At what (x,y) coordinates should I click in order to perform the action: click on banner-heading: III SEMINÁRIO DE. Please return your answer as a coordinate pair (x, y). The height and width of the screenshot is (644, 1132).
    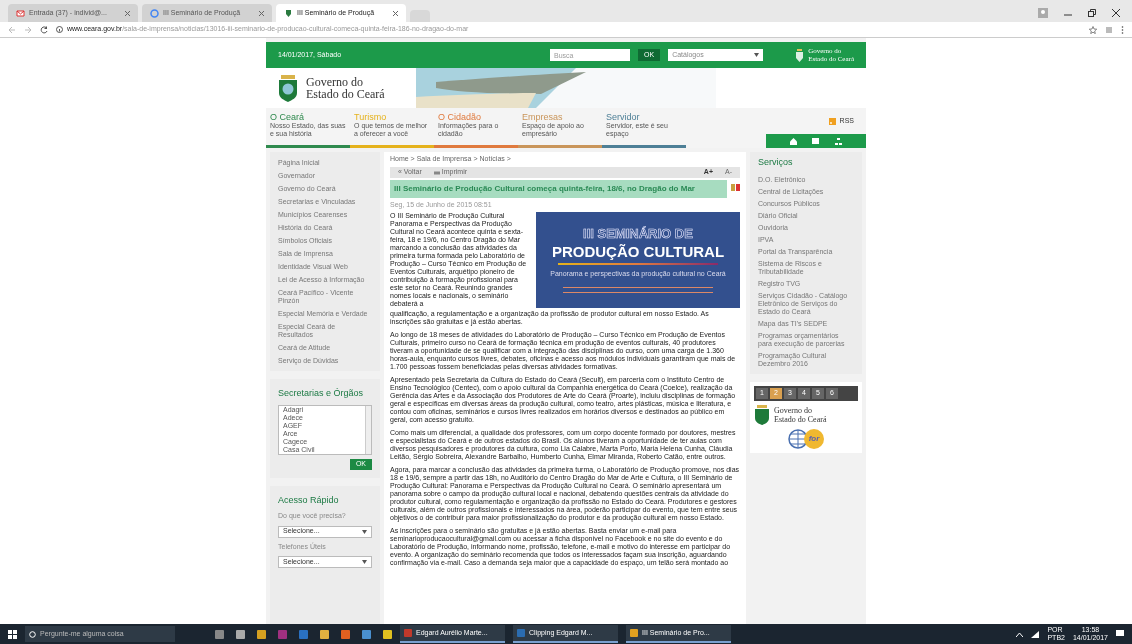
    Looking at the image, I should click on (638, 233).